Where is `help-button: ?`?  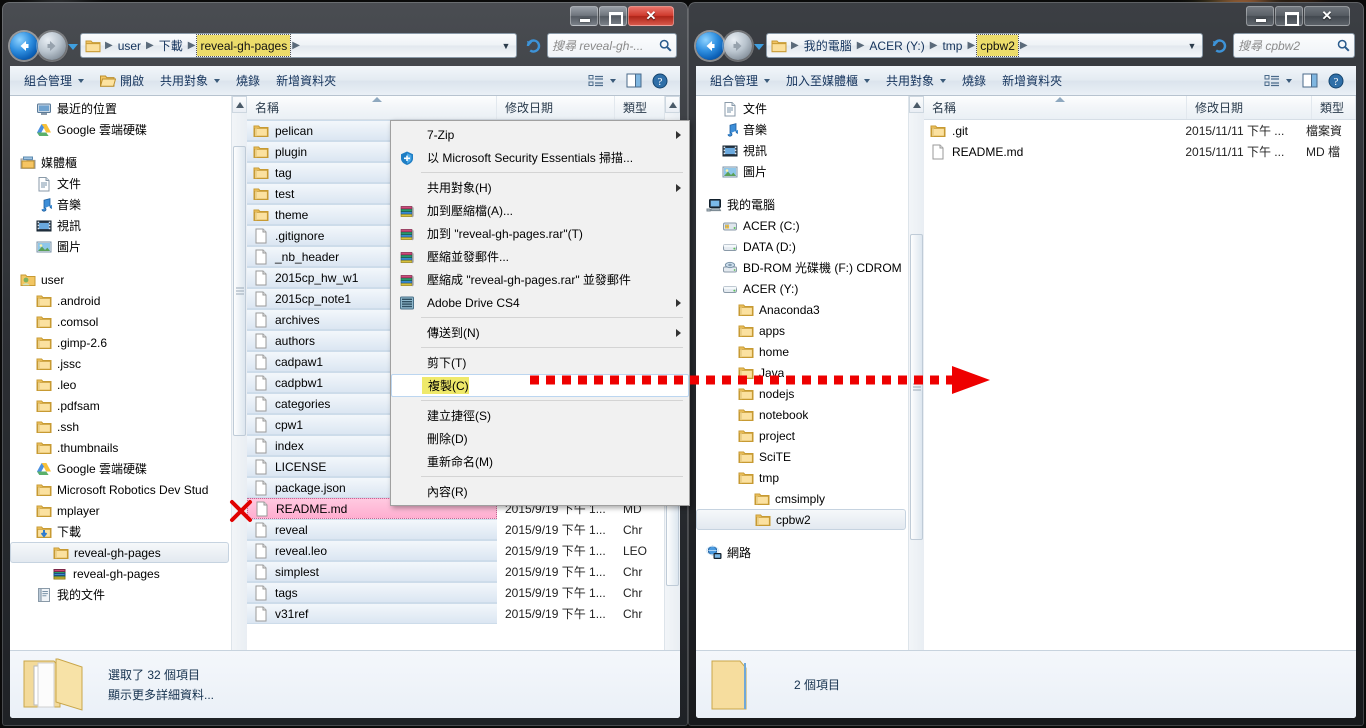
help-button: ? is located at coordinates (1336, 81).